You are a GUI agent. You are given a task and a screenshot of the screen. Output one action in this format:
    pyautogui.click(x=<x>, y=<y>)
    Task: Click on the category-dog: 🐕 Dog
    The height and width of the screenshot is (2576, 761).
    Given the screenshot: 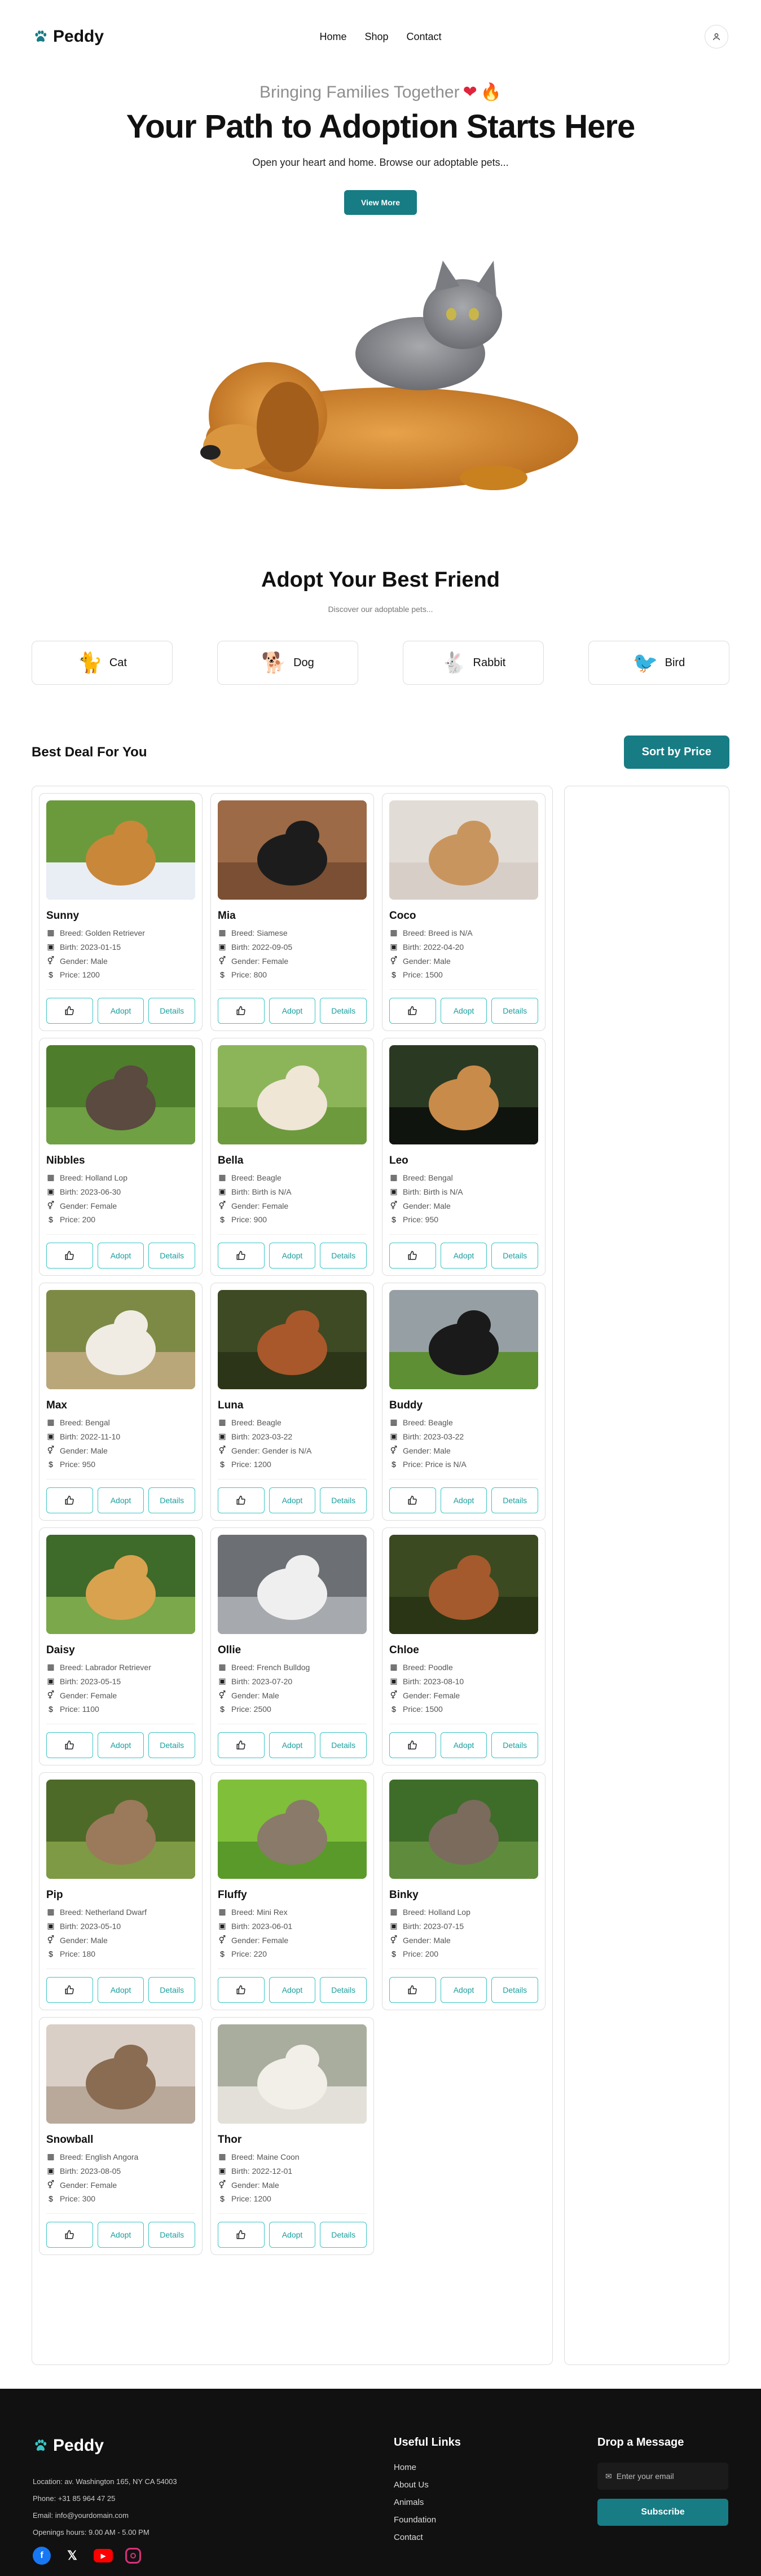 What is the action you would take?
    pyautogui.click(x=287, y=663)
    